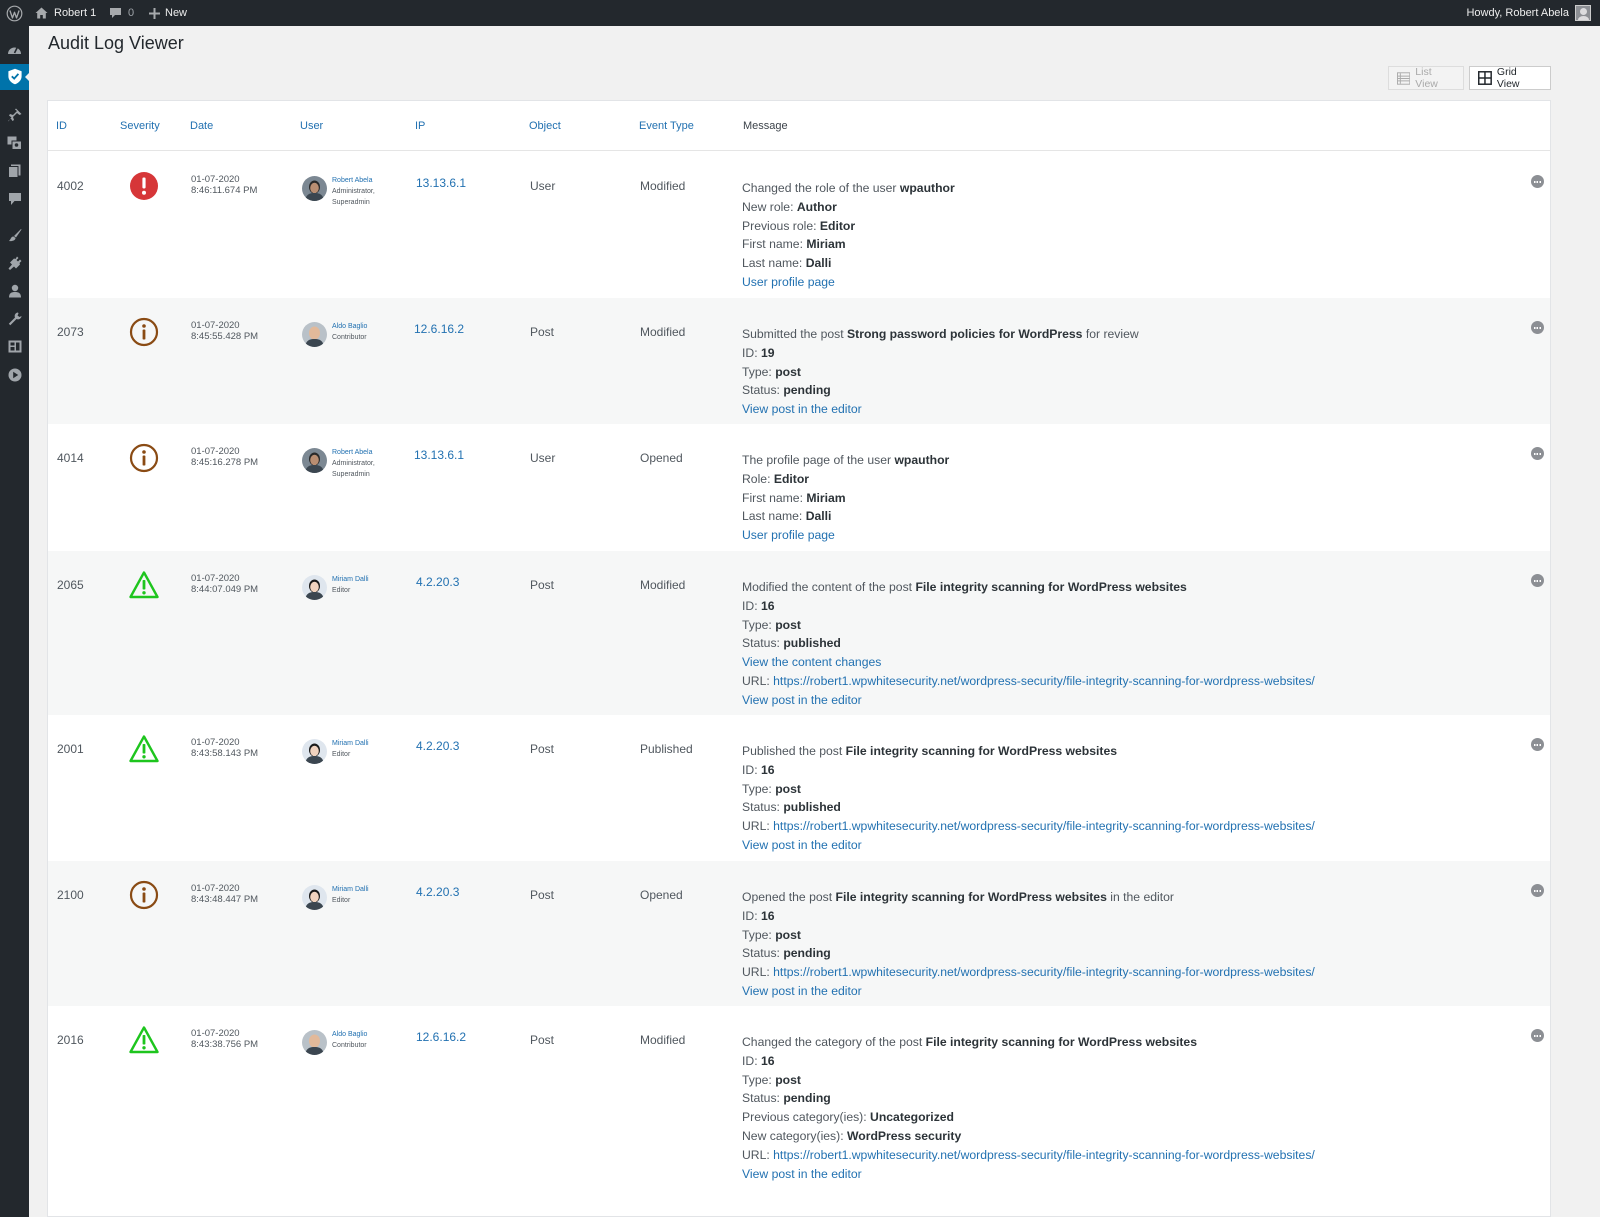 This screenshot has height=1217, width=1600. Describe the element at coordinates (14, 346) in the screenshot. I see `settings-icon` at that location.